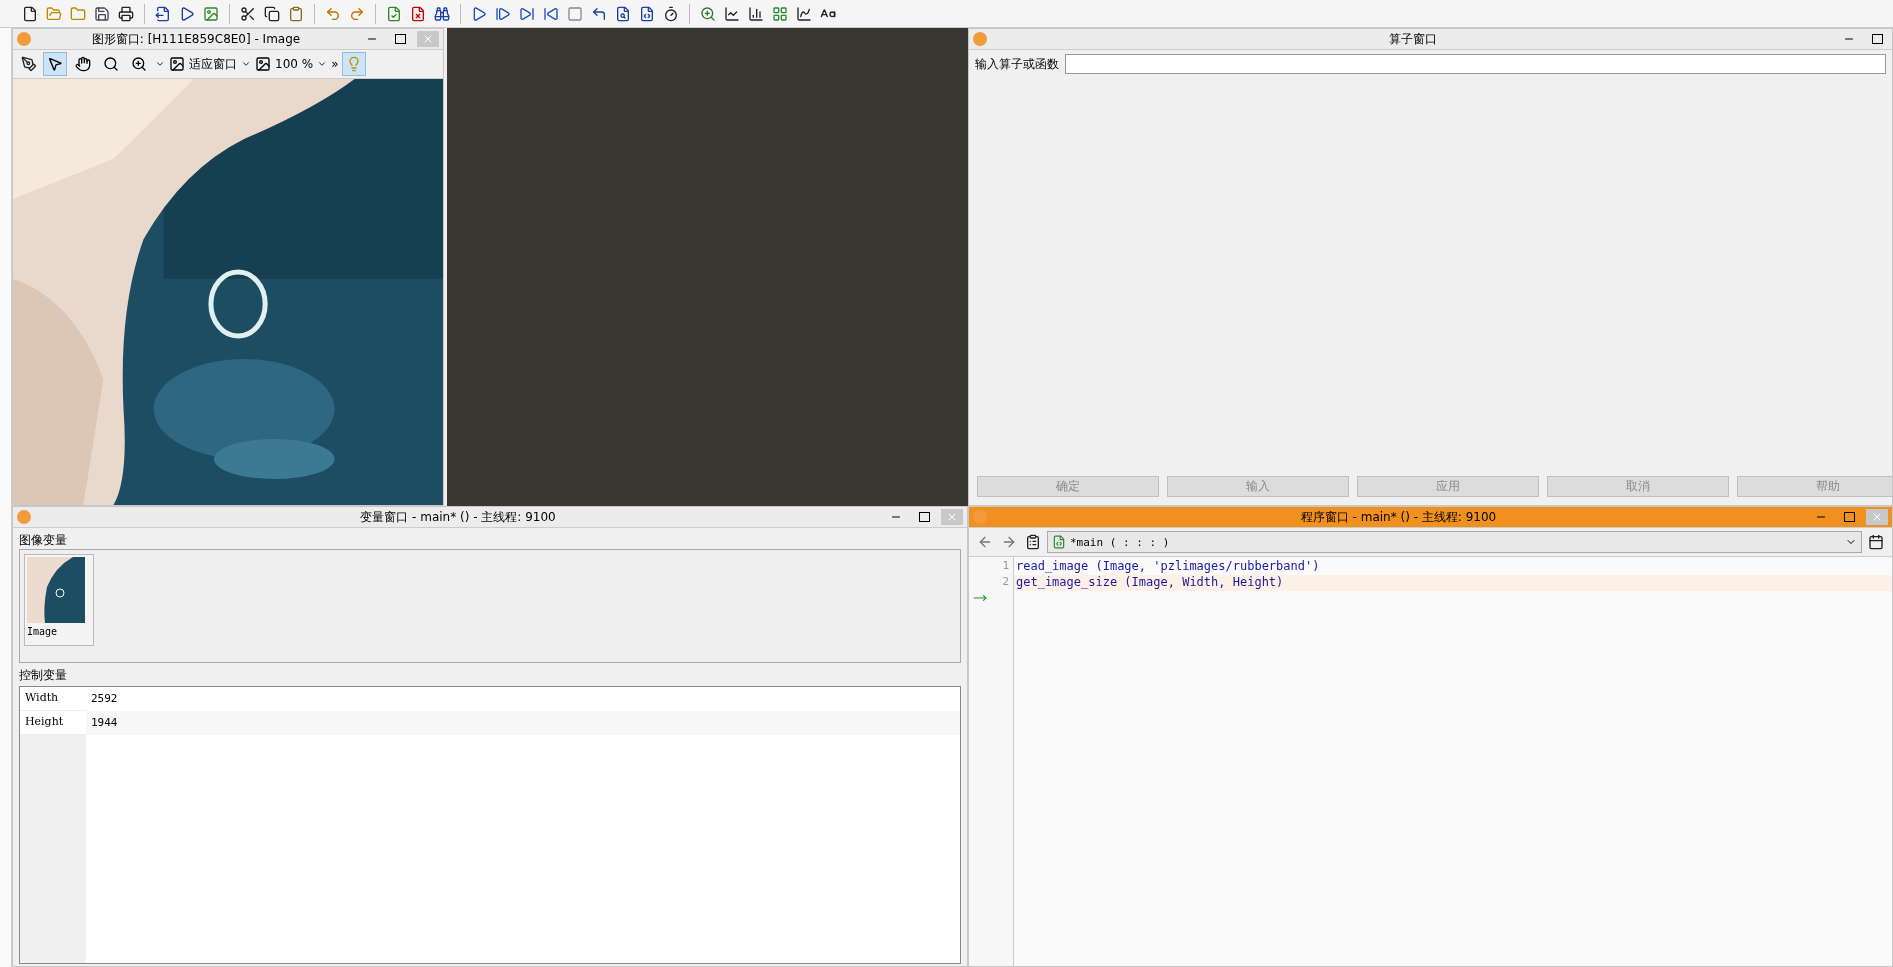 The height and width of the screenshot is (967, 1893). Describe the element at coordinates (1876, 542) in the screenshot. I see `calendar-icon` at that location.